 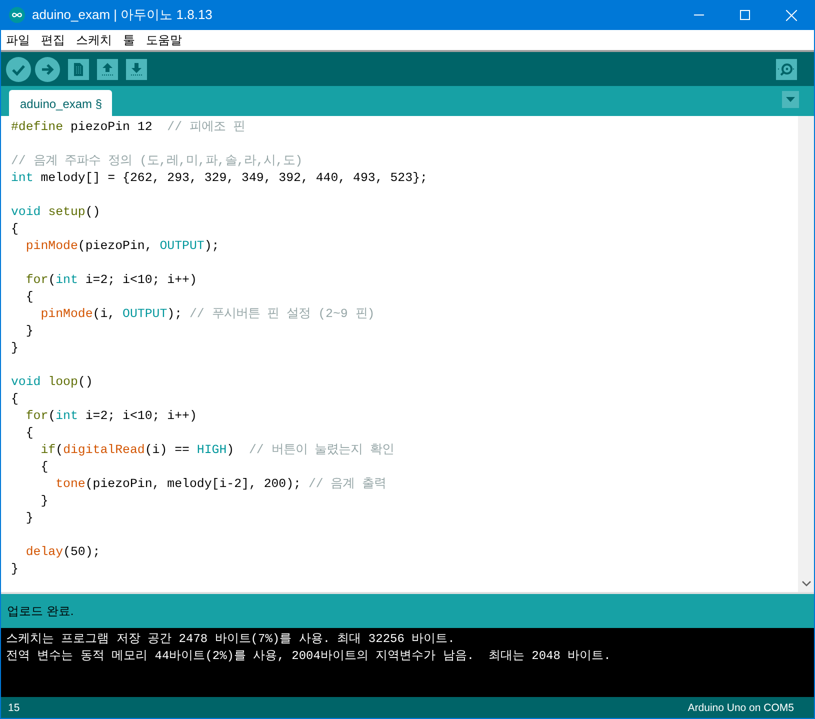 What do you see at coordinates (791, 15) in the screenshot?
I see `close-icon` at bounding box center [791, 15].